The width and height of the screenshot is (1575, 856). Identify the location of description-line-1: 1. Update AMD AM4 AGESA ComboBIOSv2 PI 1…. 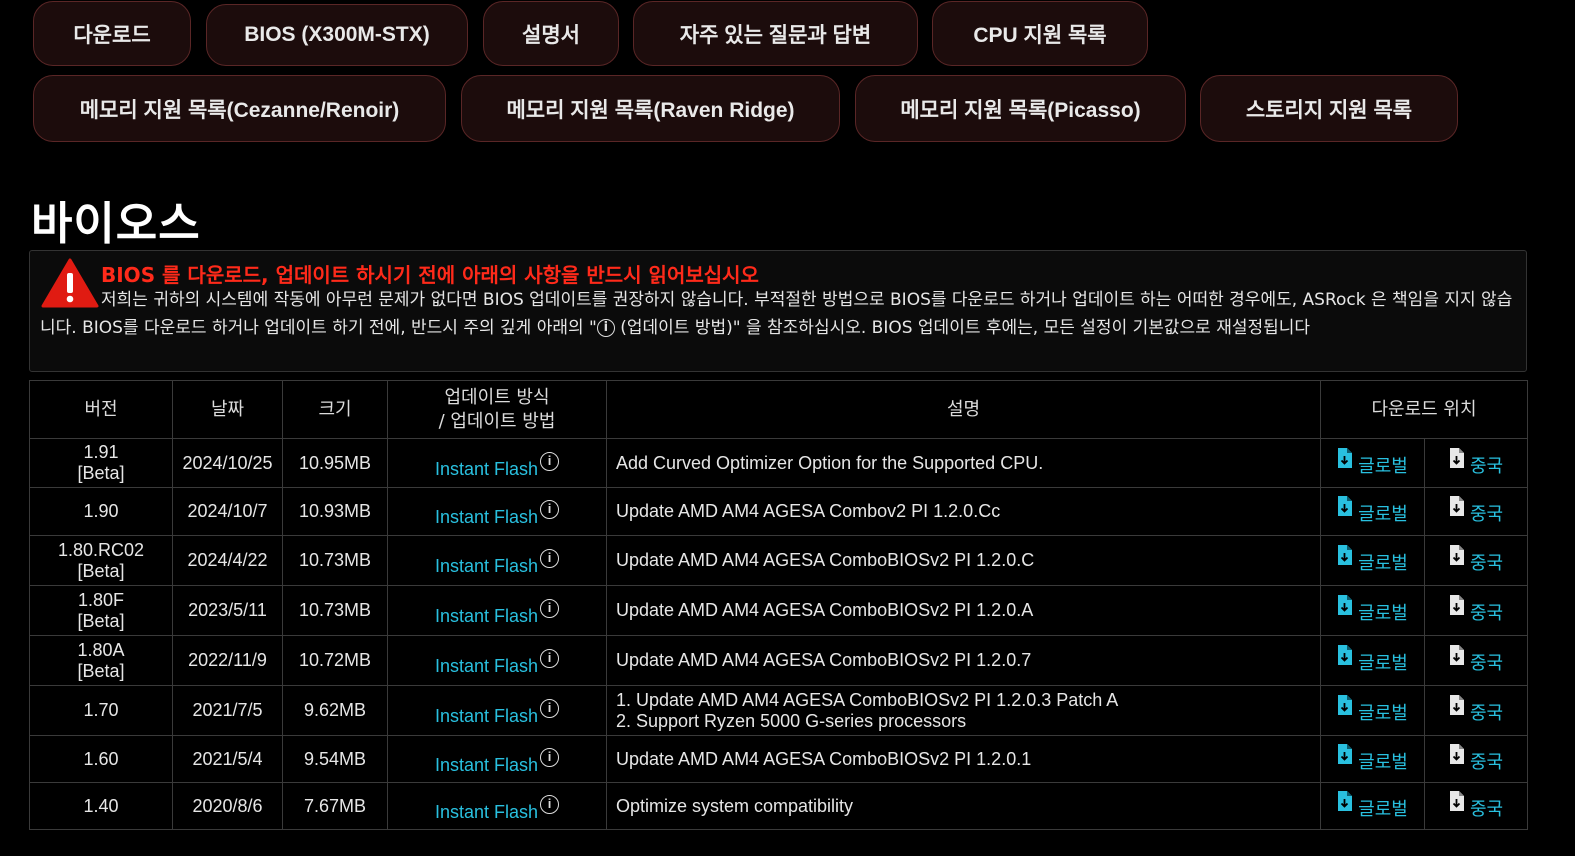
(867, 699).